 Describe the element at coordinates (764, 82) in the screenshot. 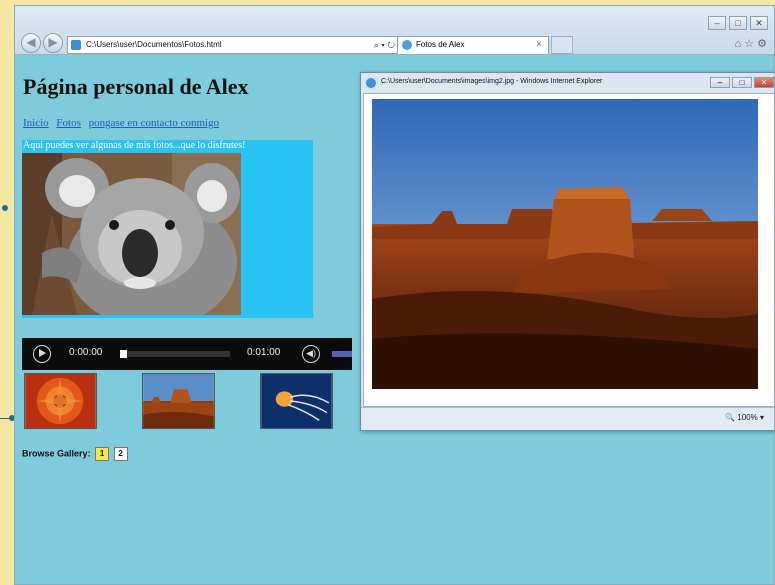

I see `popup-close-button: ✕` at that location.